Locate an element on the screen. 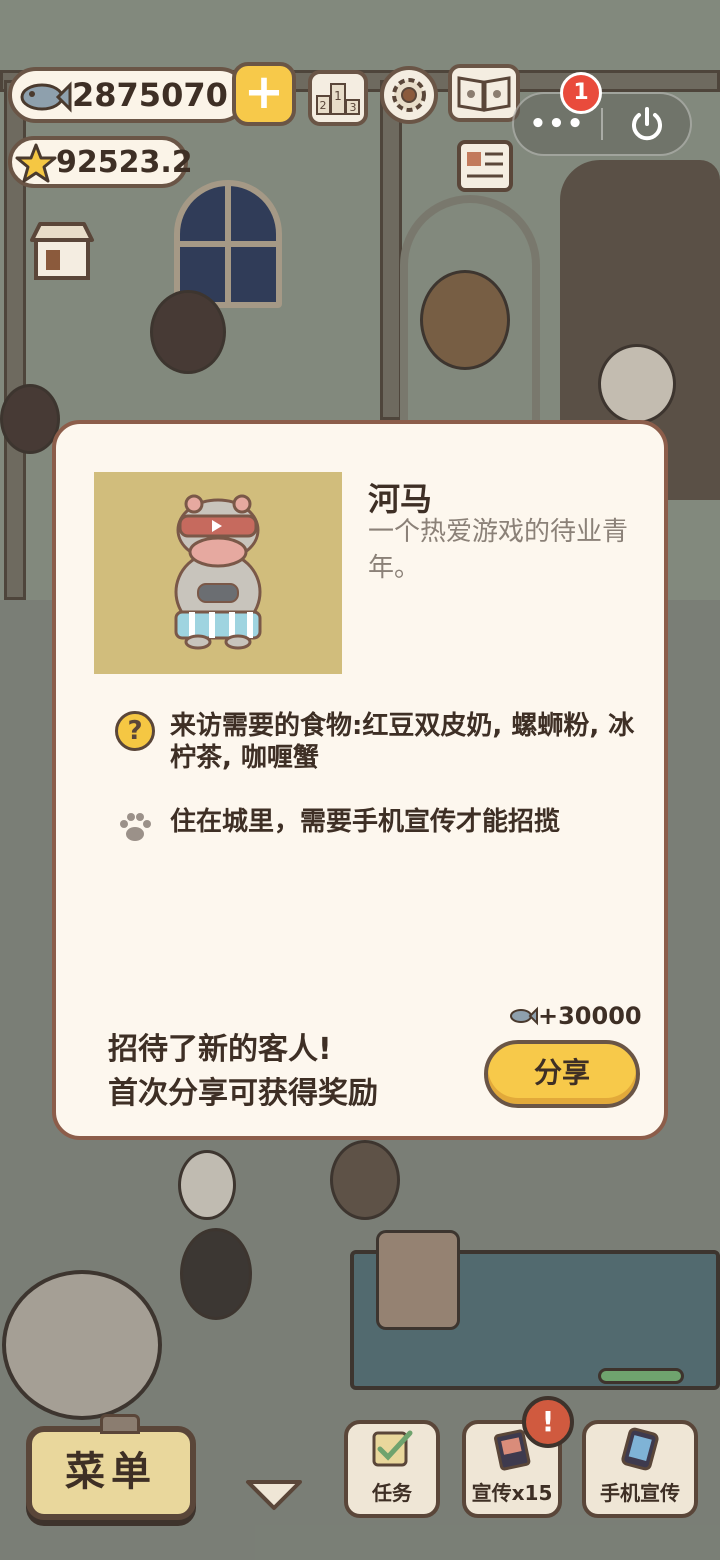  share-reward: +30000 is located at coordinates (575, 1016).